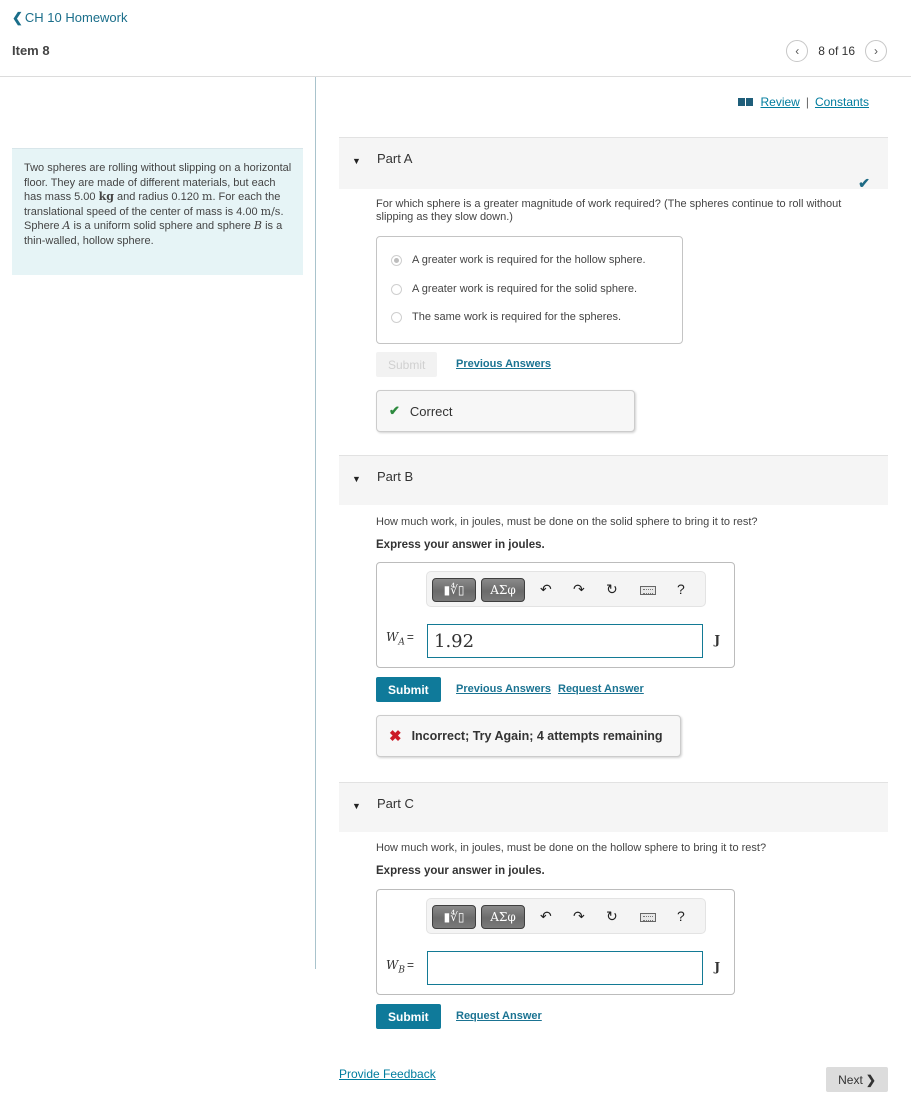  I want to click on pane-divider, so click(315, 523).